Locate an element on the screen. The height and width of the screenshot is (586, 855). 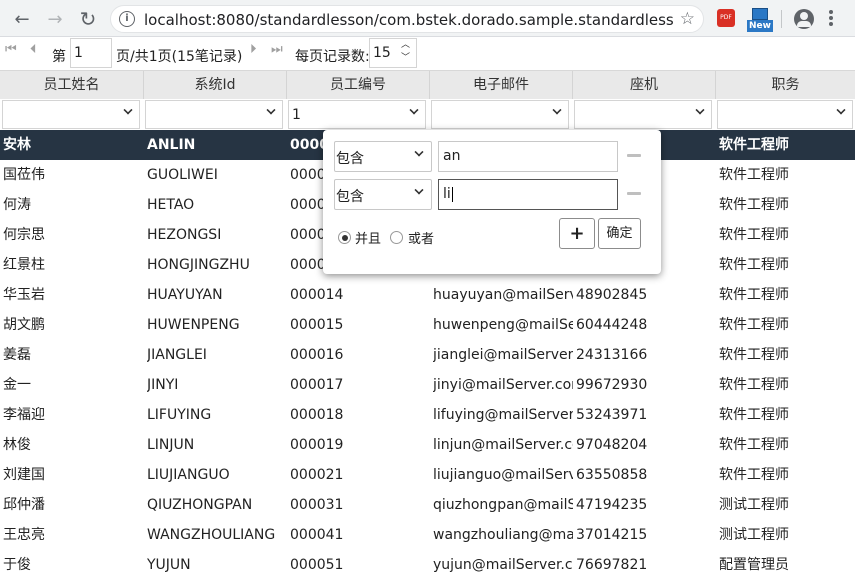
filter-name-dropdown is located at coordinates (71, 114).